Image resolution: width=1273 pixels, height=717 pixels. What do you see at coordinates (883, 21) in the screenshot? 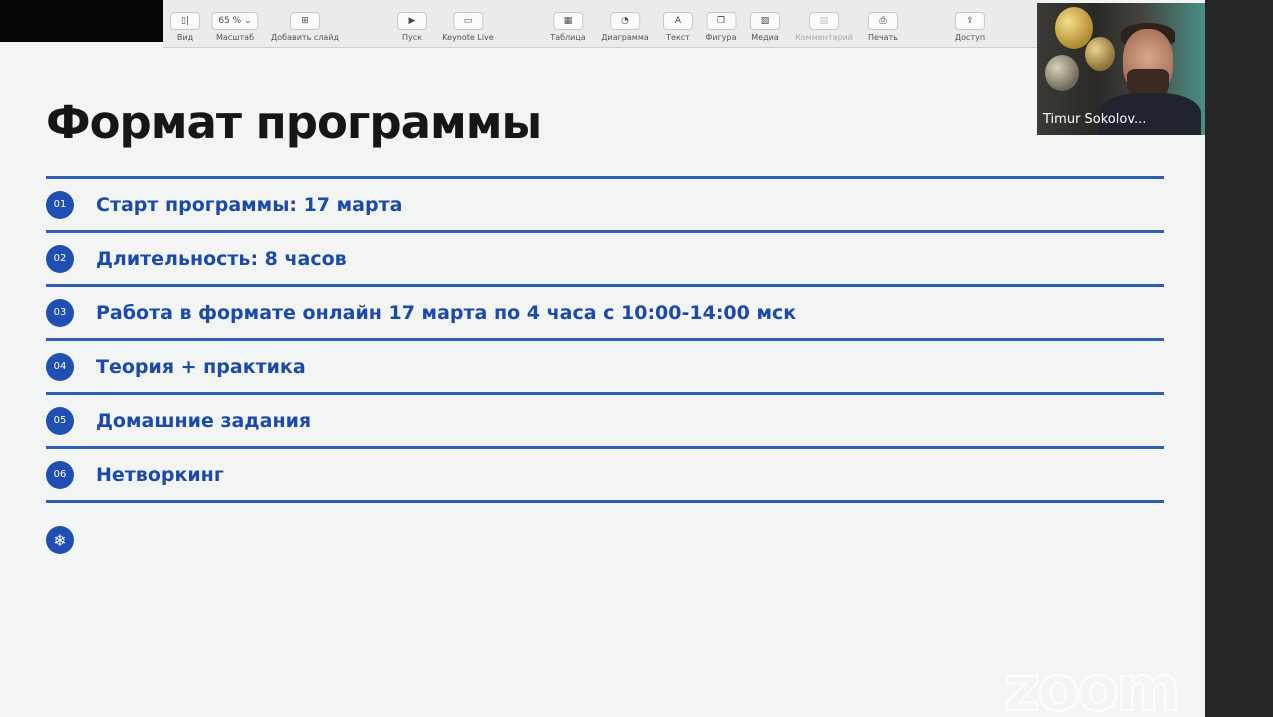
I see `print-icon: ⎙` at bounding box center [883, 21].